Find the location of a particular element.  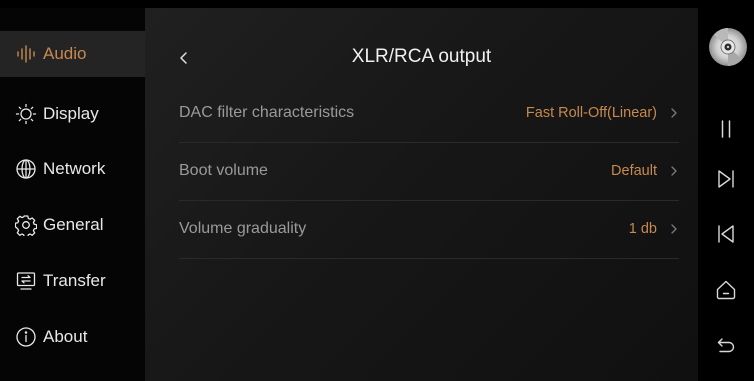

sidebar-item-audio: Audio is located at coordinates (72, 54).